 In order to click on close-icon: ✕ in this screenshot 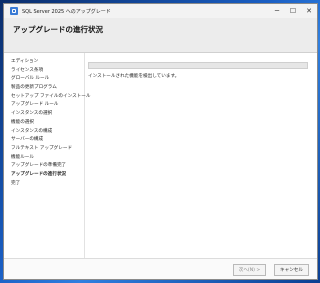, I will do `click(309, 11)`.